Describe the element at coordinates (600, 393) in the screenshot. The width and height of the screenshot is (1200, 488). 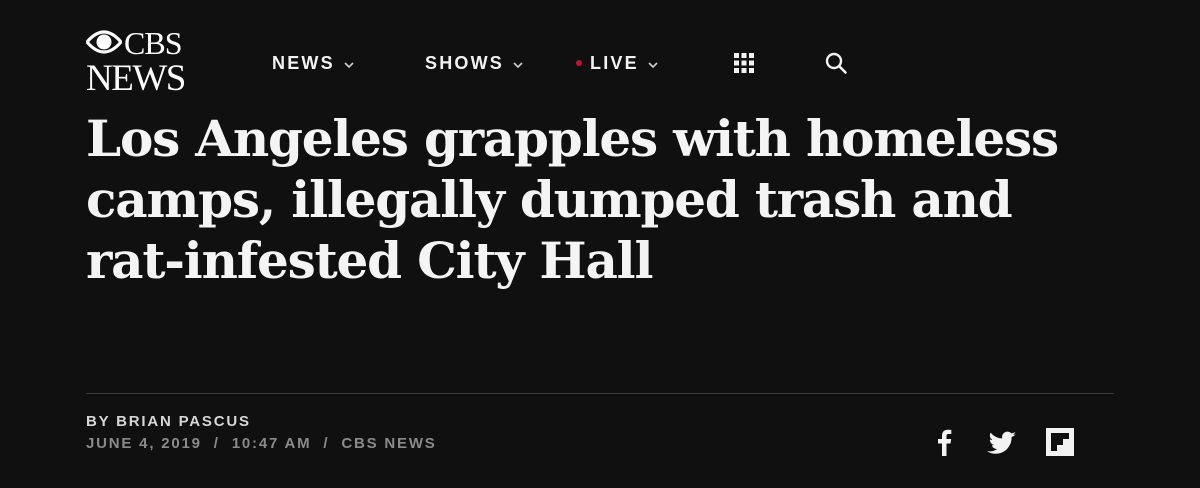
I see `divider` at that location.